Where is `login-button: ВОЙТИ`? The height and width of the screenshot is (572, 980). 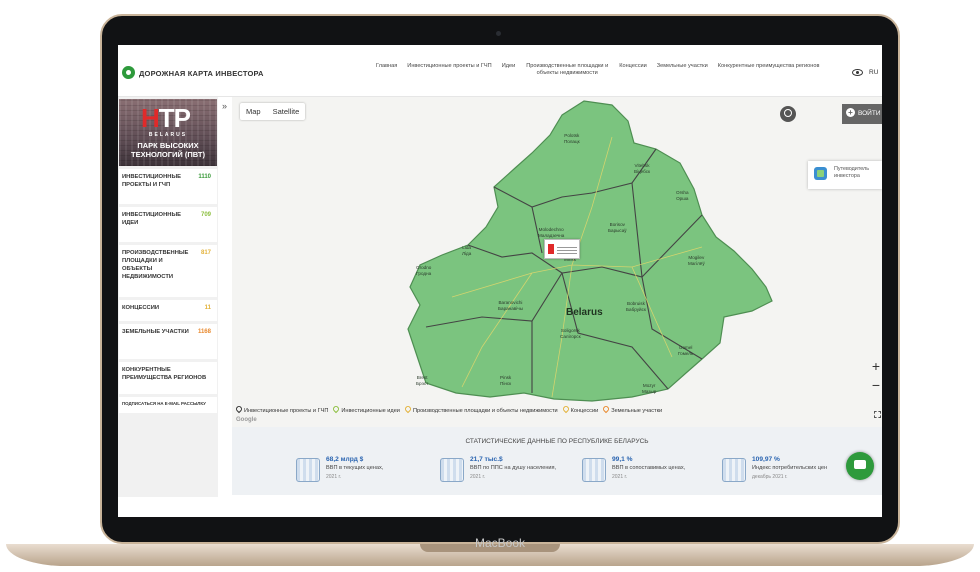 login-button: ВОЙТИ is located at coordinates (862, 114).